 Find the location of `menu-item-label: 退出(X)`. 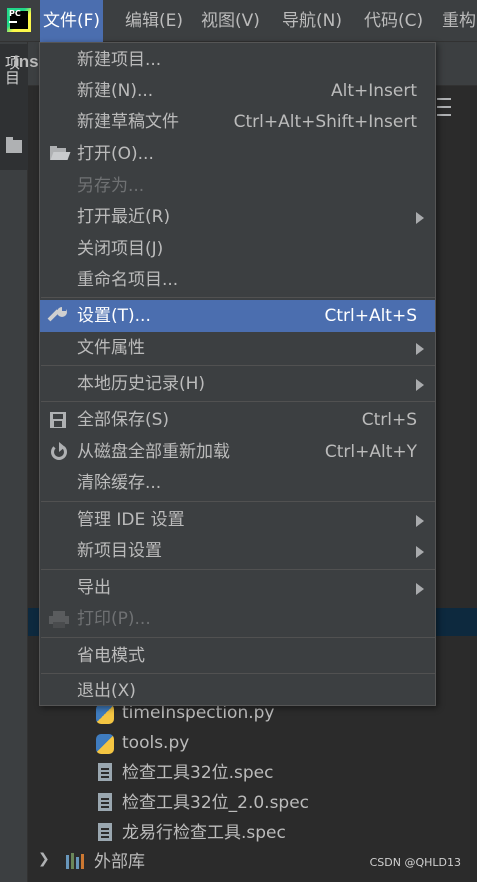

menu-item-label: 退出(X) is located at coordinates (106, 691).